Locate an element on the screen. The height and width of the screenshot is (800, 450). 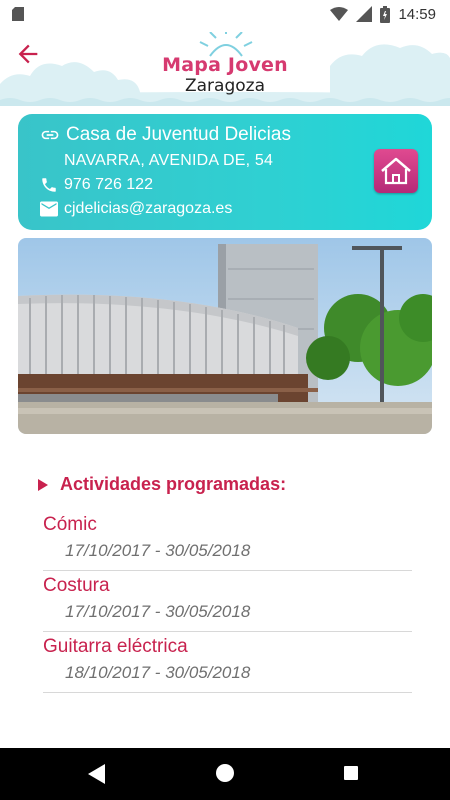
activity-dates: 18/10/2017 - 30/05/2018 is located at coordinates (158, 672).